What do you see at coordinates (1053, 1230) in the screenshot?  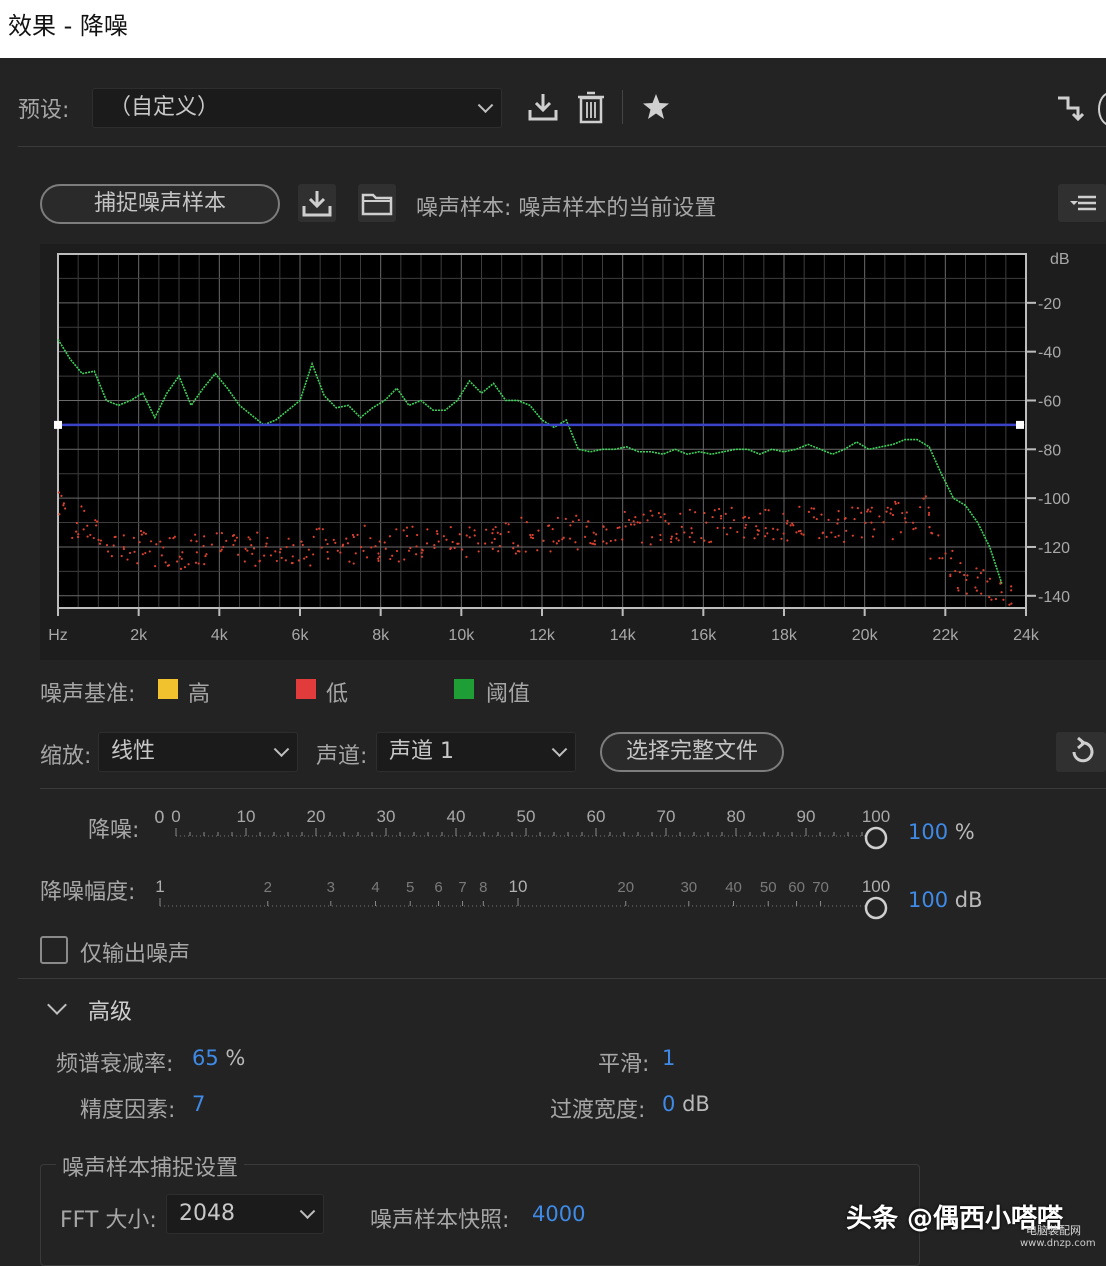 I see `watermark-site: 电脑装配网` at bounding box center [1053, 1230].